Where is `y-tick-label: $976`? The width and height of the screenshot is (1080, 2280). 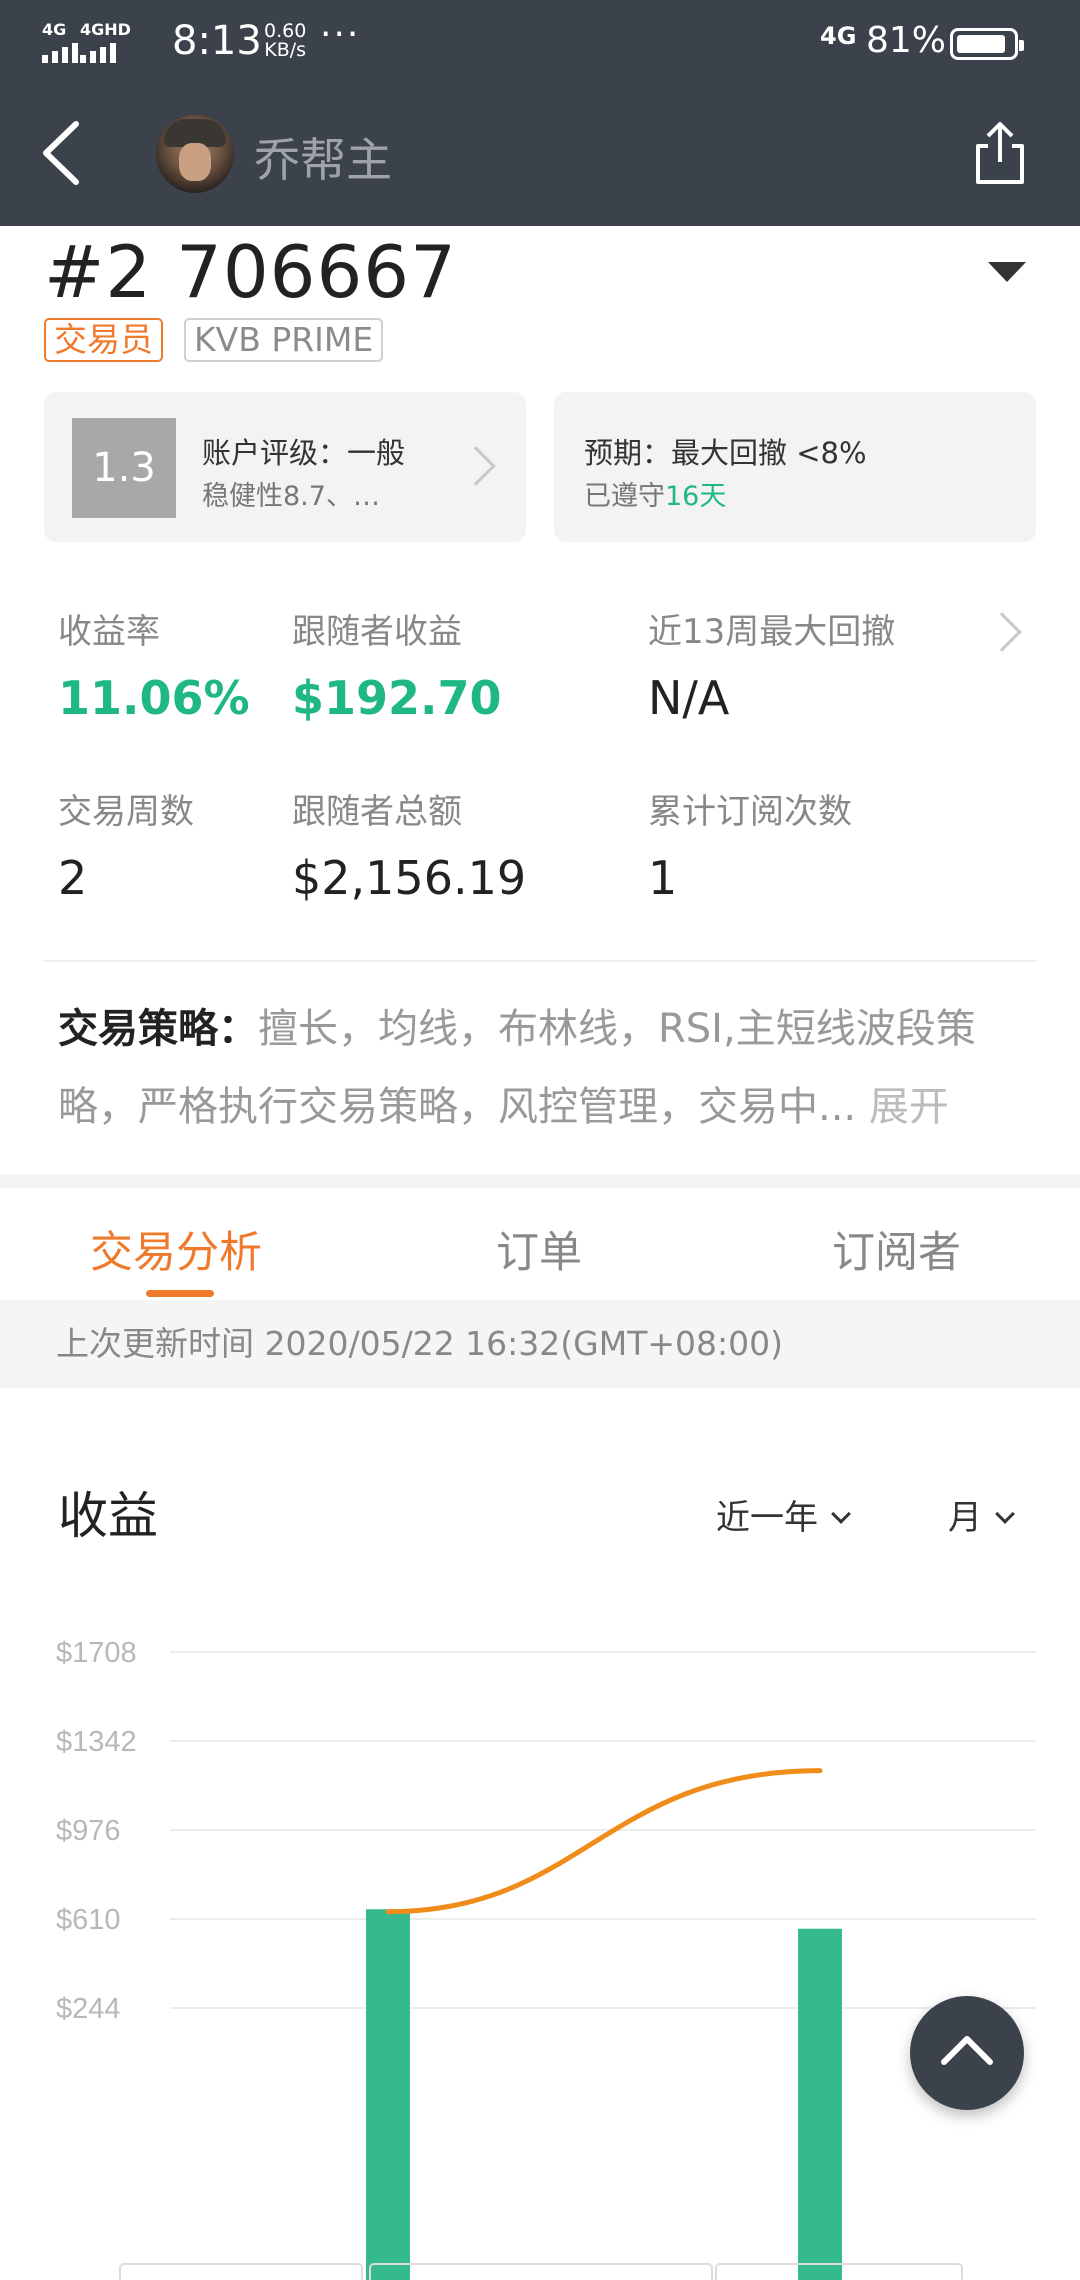
y-tick-label: $976 is located at coordinates (88, 1831).